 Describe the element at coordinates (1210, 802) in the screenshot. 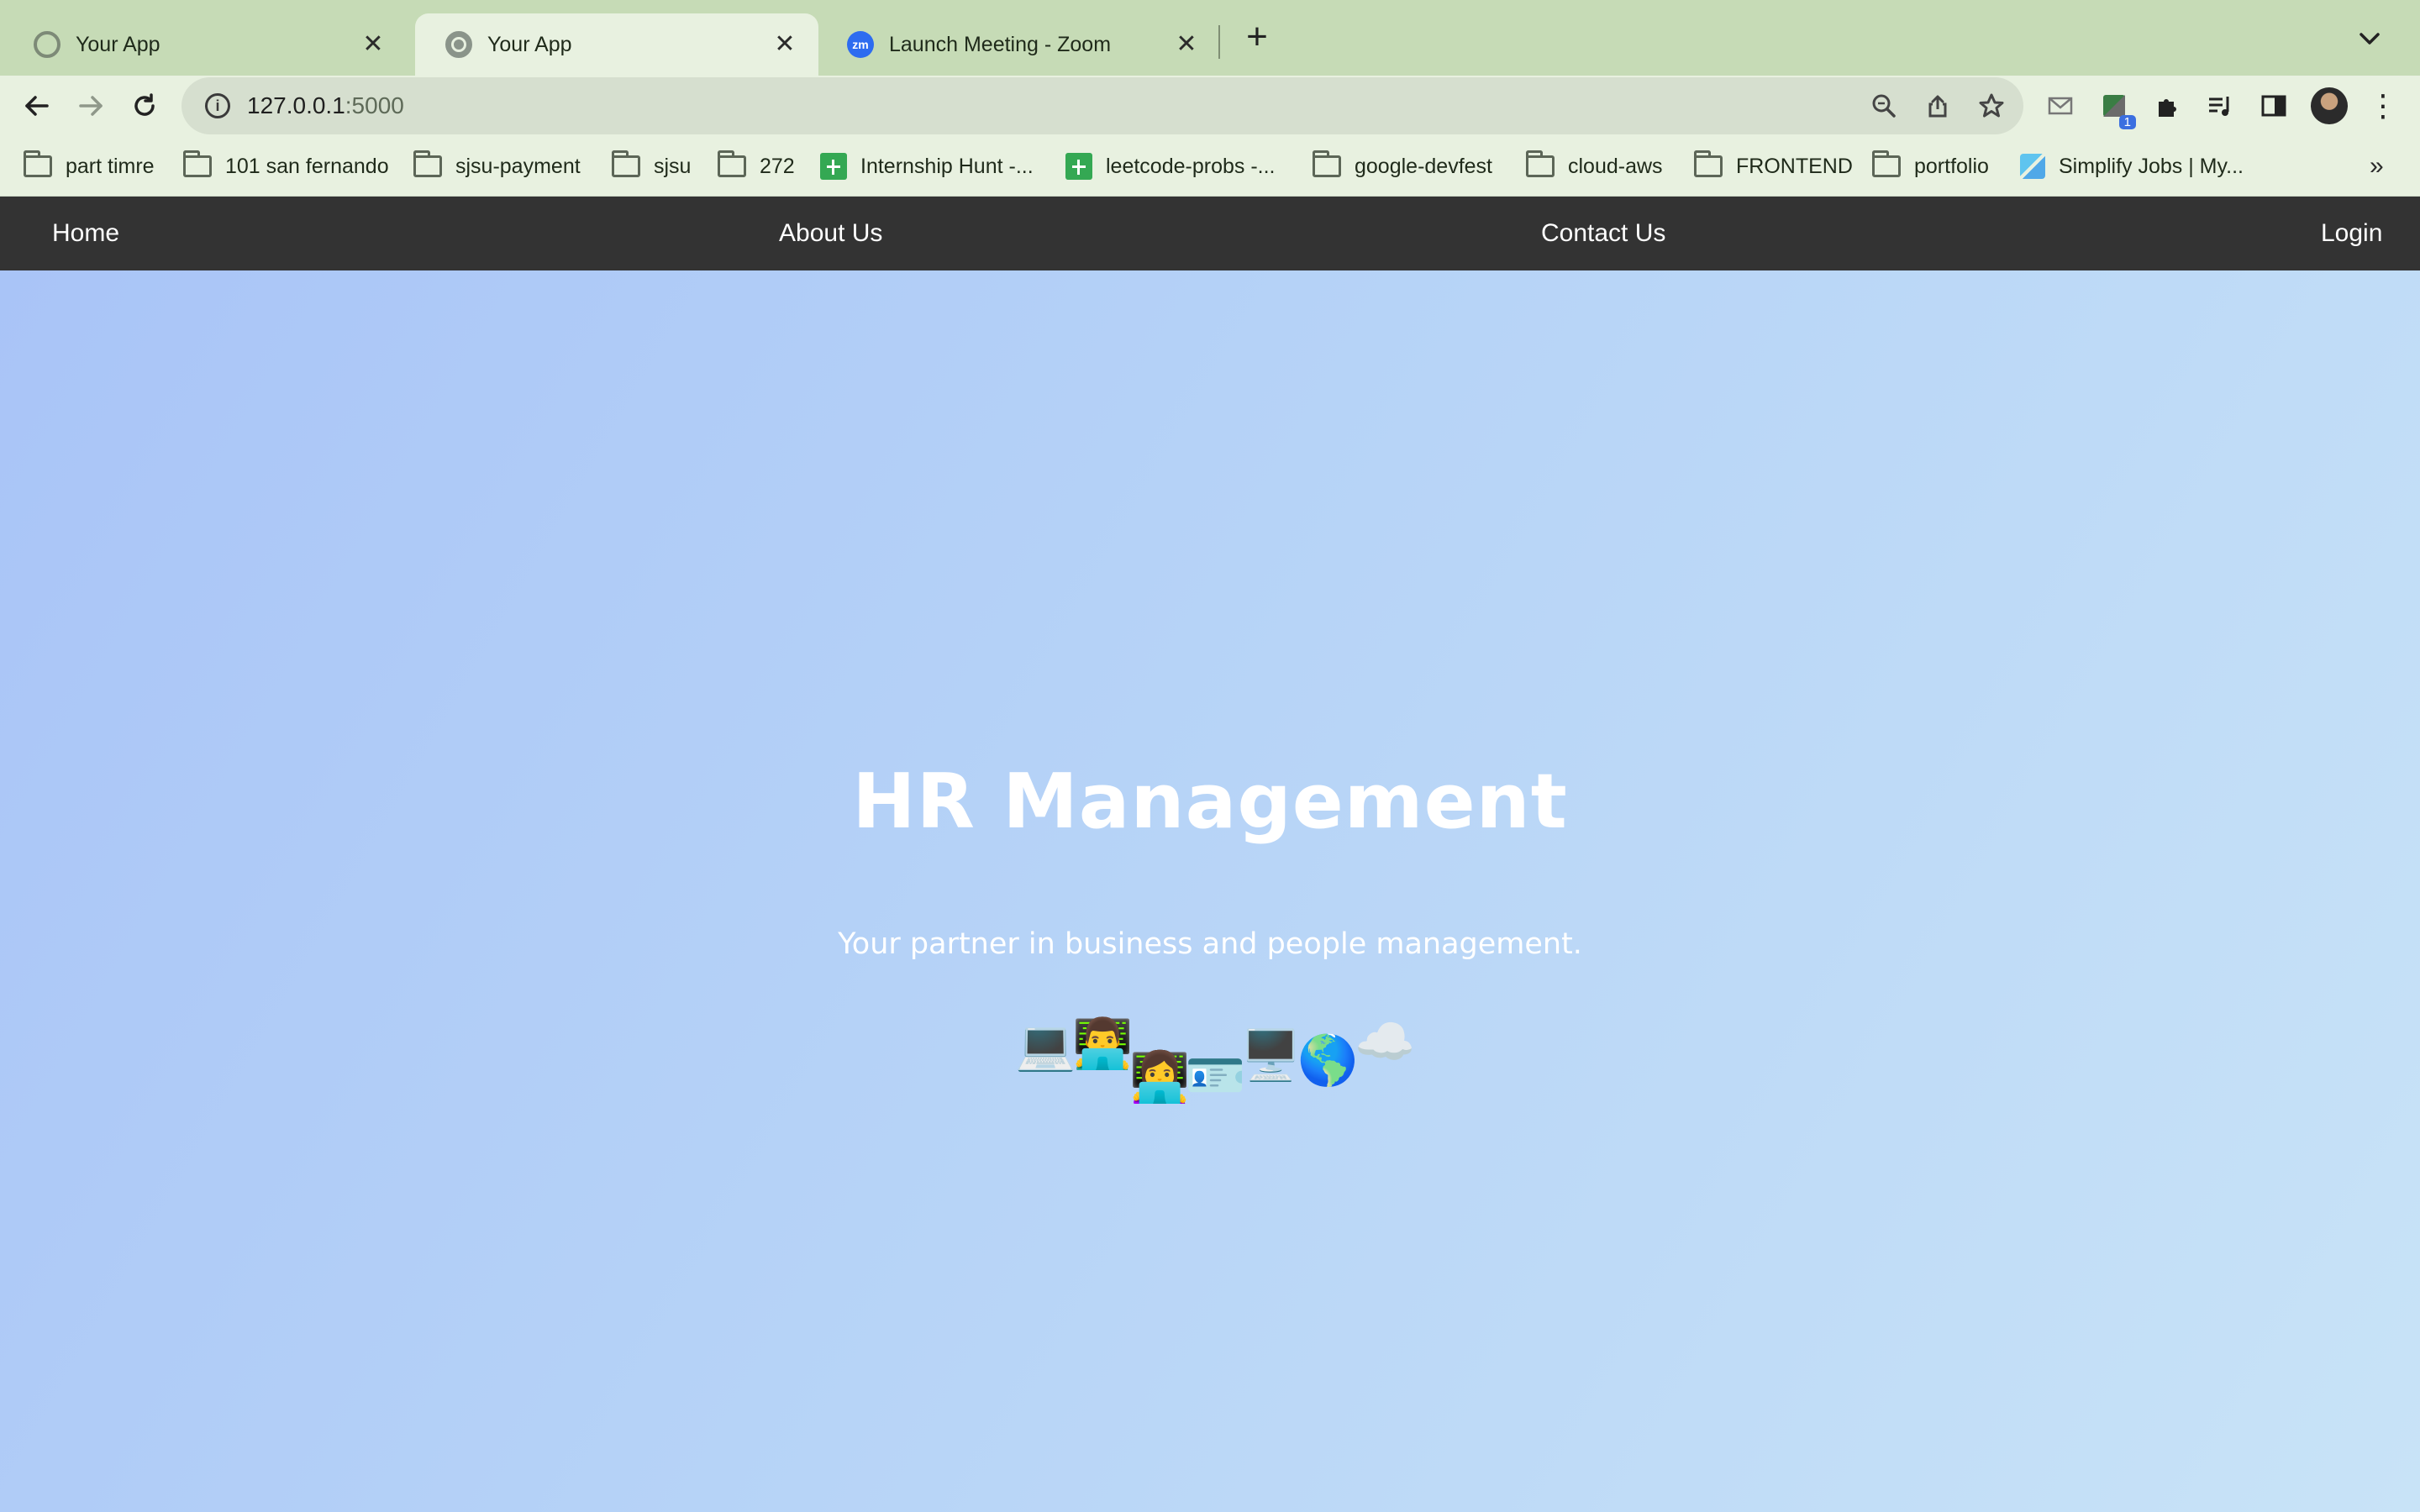

I see `hero-title: HR Management` at that location.